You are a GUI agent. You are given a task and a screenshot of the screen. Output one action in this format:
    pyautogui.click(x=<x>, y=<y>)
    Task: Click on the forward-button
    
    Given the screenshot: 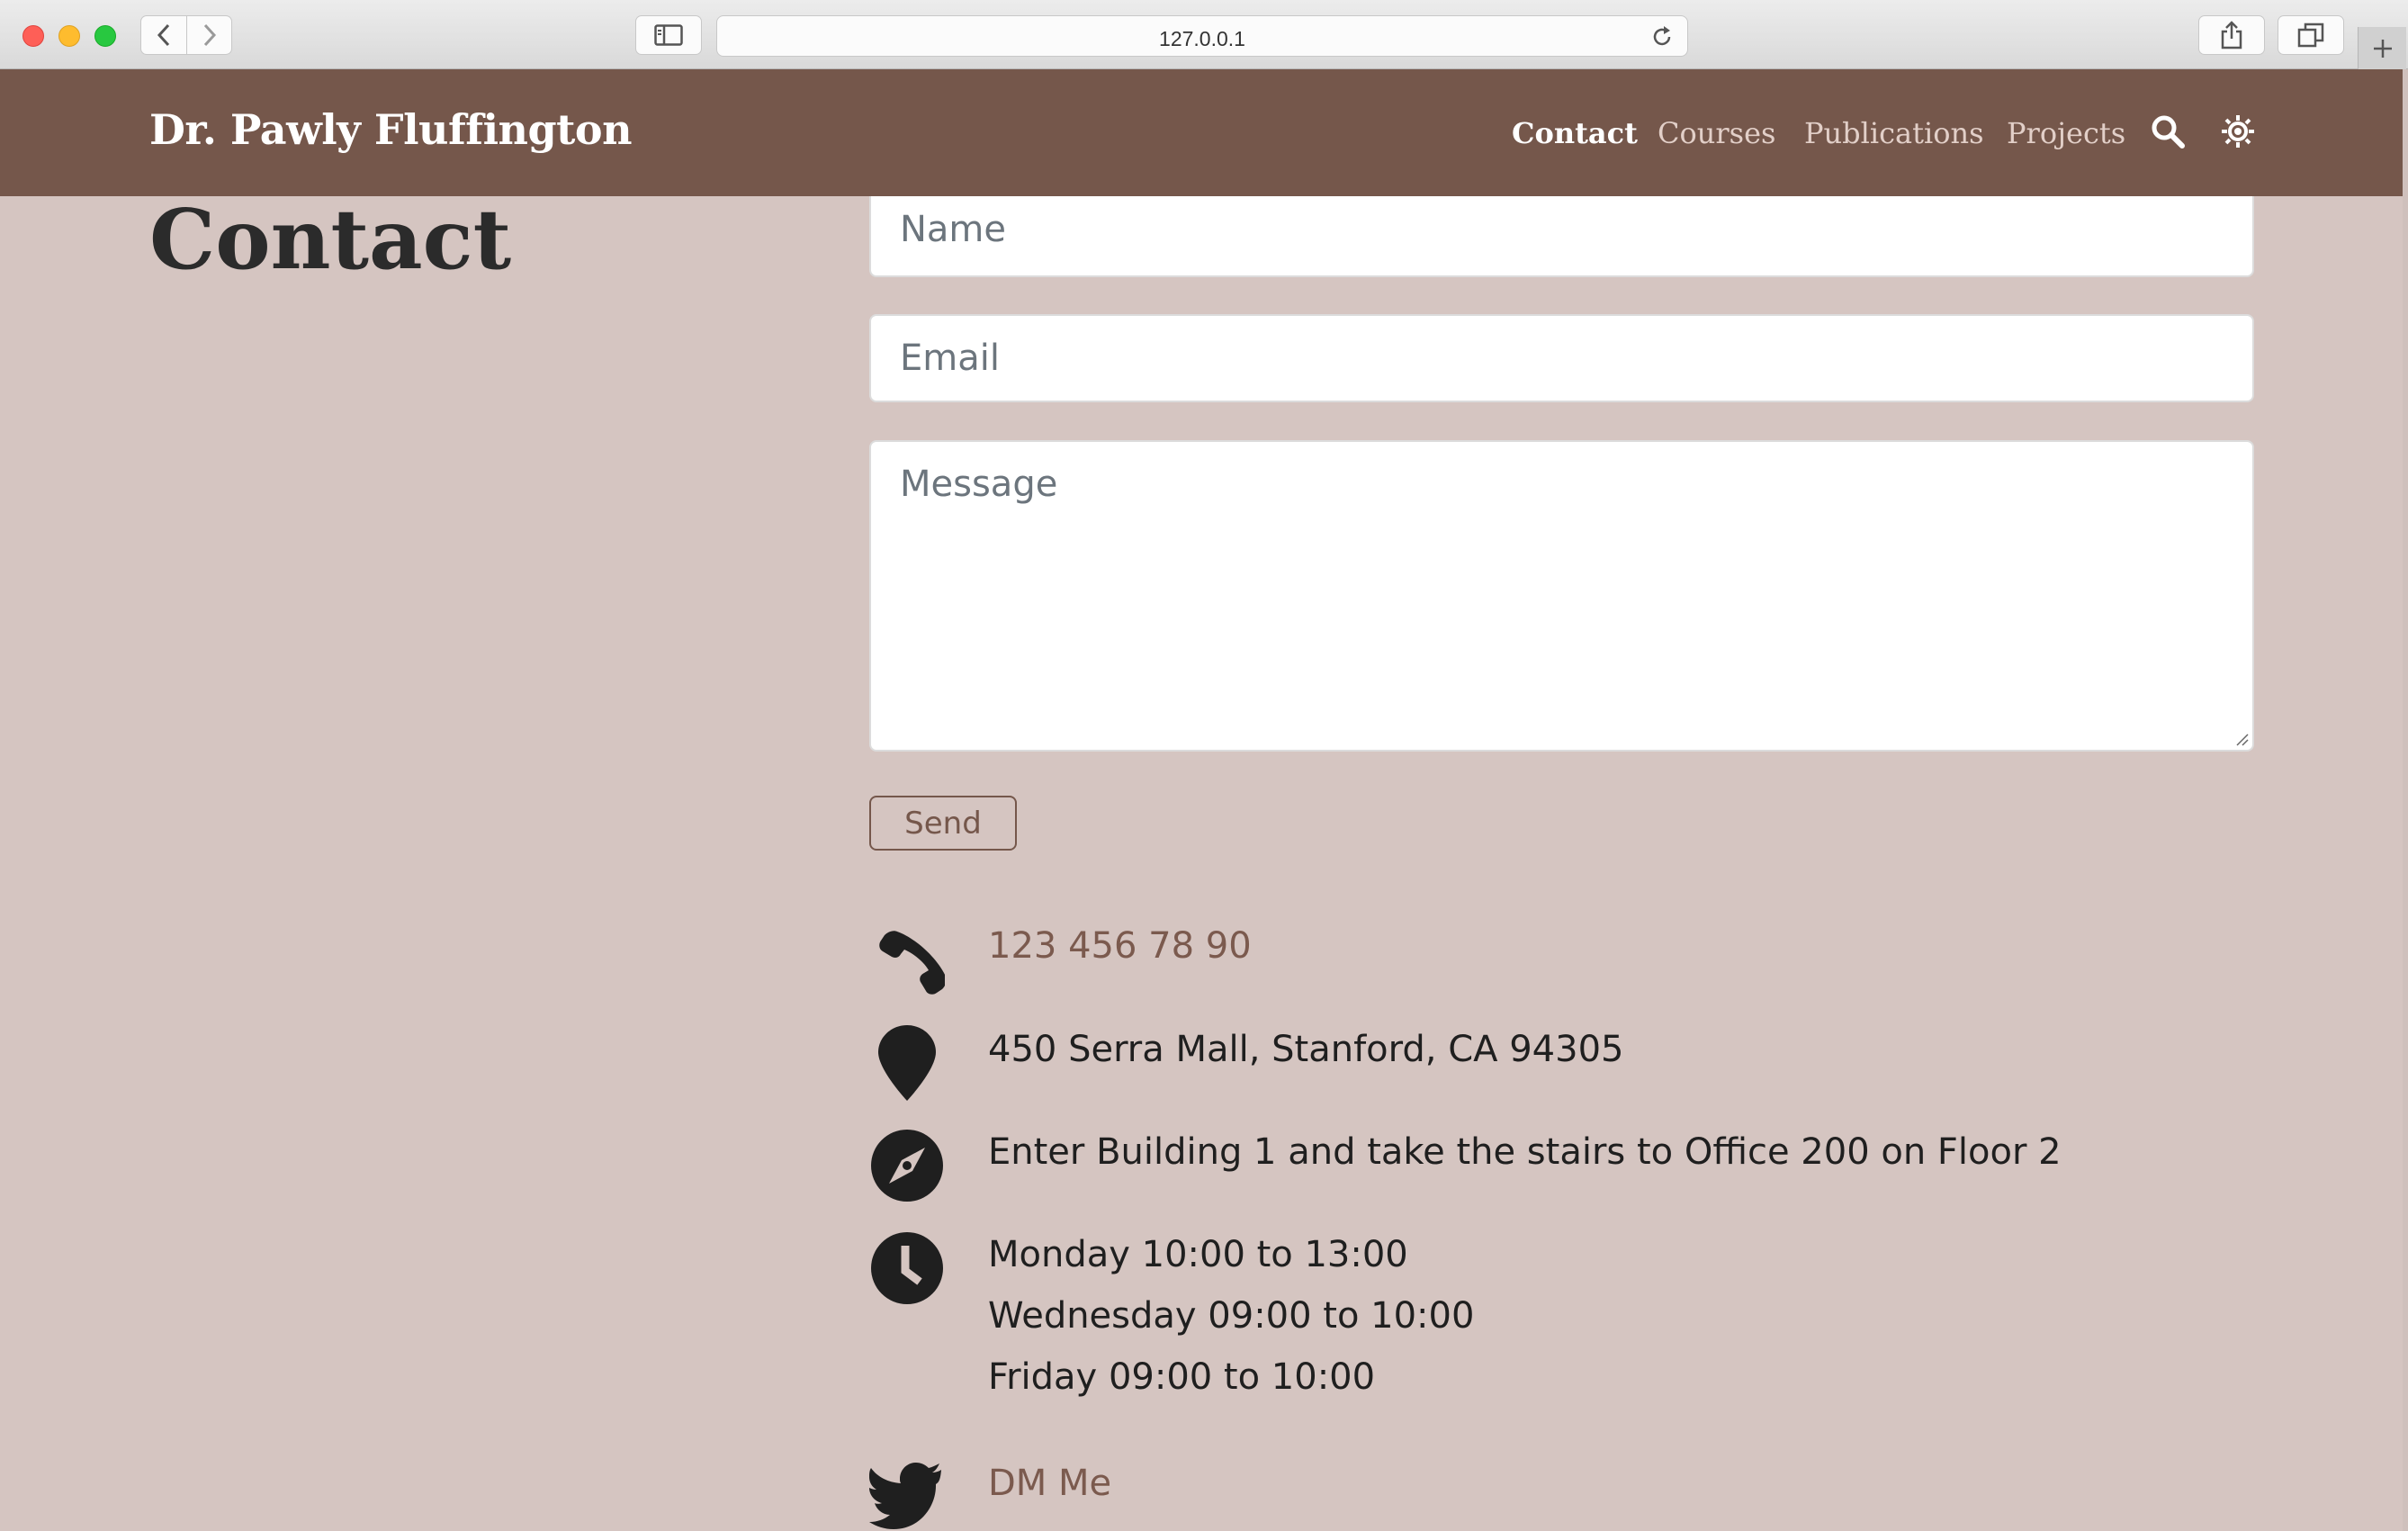 What is the action you would take?
    pyautogui.click(x=208, y=35)
    